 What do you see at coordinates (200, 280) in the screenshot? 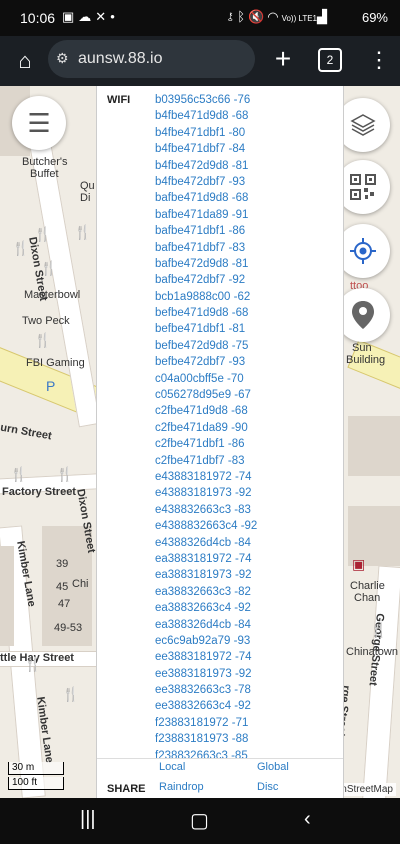
I see `wifi-entry: bafbe472dbf7 -92` at bounding box center [200, 280].